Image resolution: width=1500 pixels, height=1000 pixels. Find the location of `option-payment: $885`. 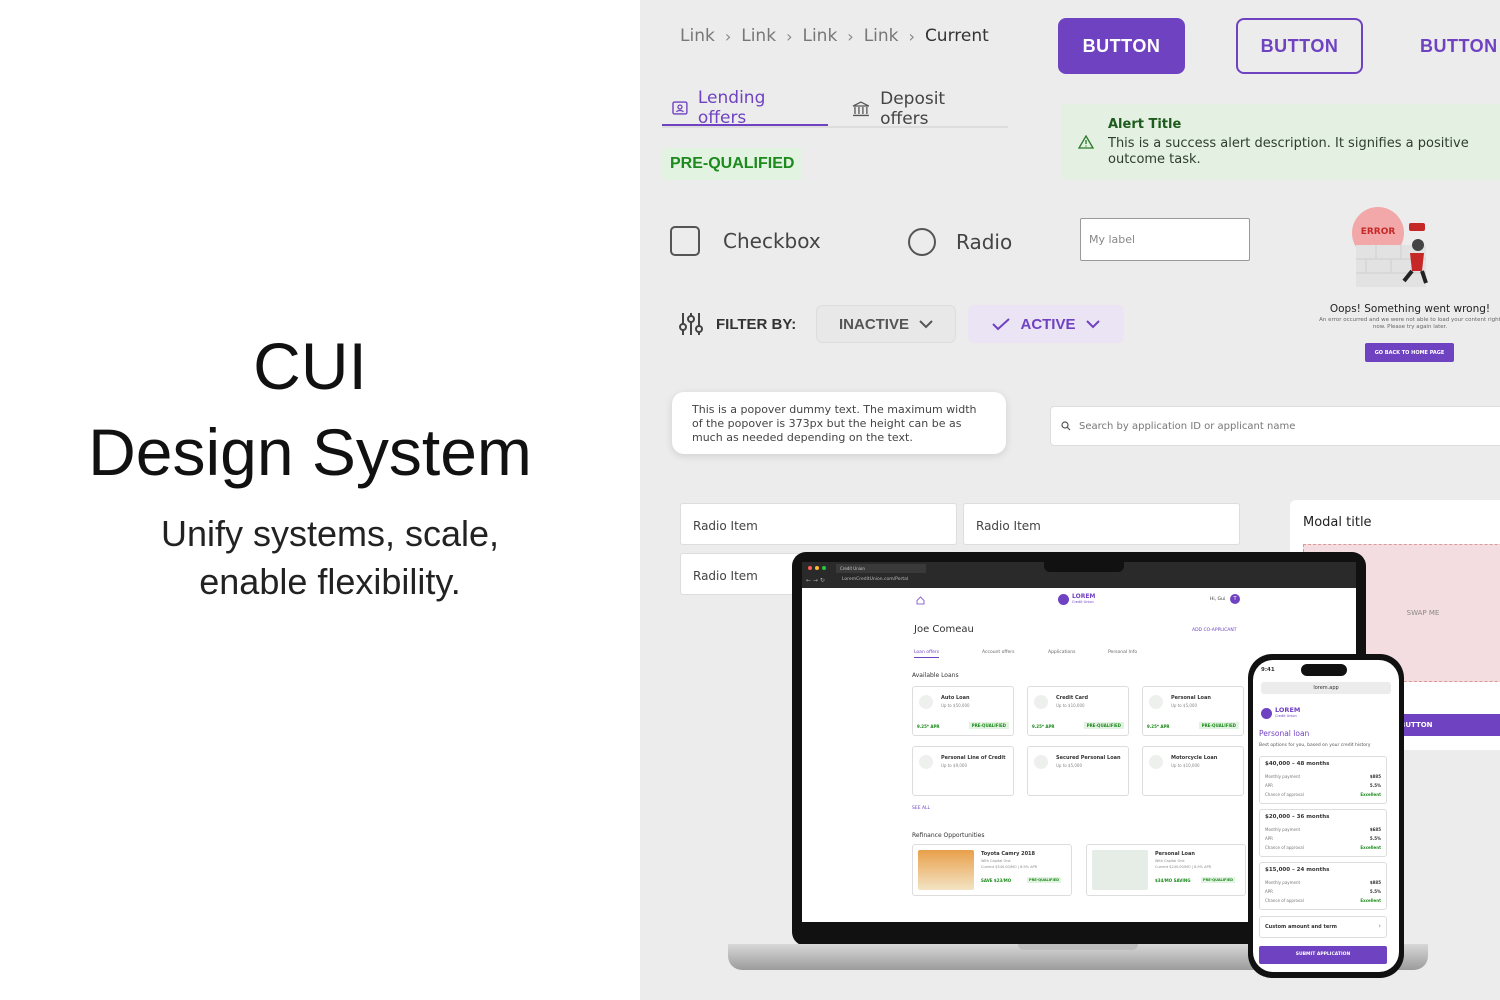

option-payment: $885 is located at coordinates (1375, 882).